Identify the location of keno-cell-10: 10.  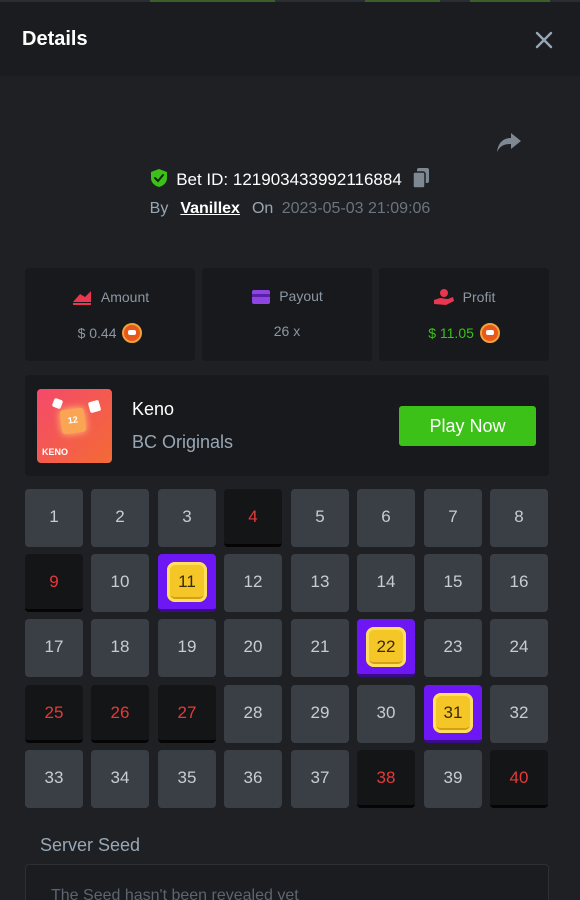
(120, 583).